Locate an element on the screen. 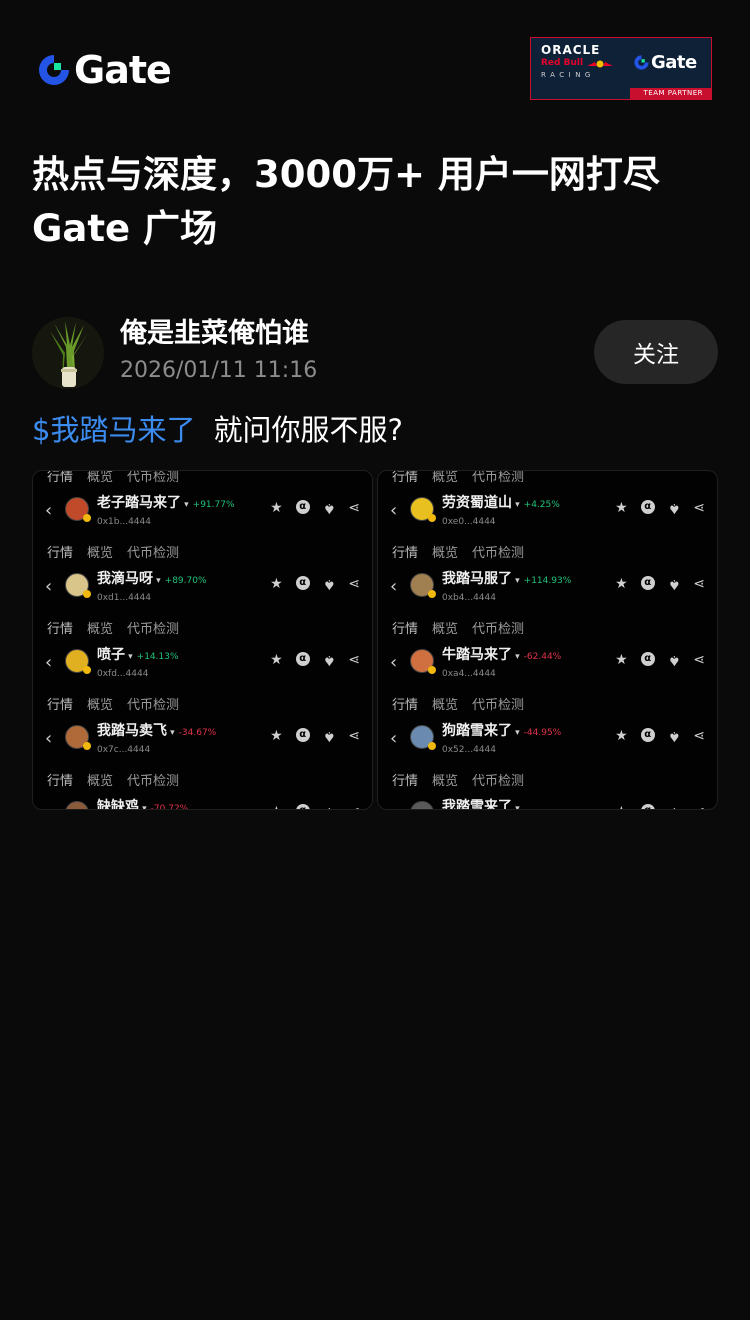 The height and width of the screenshot is (1320, 750). oracle-text: ORACLE is located at coordinates (571, 50).